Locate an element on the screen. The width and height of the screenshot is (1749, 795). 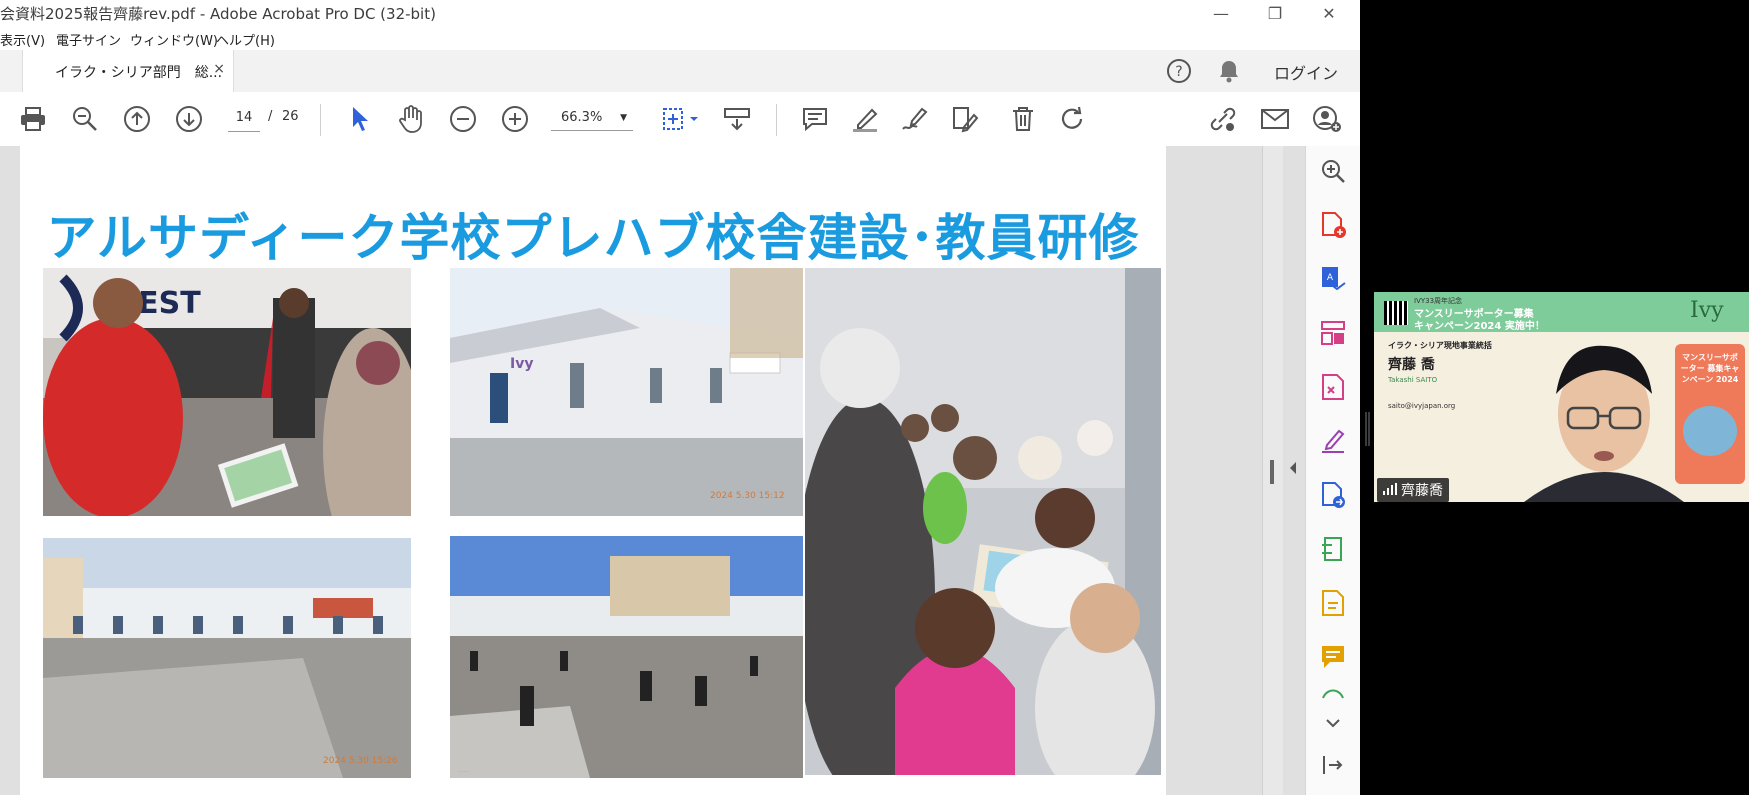
add-user-icon is located at coordinates (1327, 119).